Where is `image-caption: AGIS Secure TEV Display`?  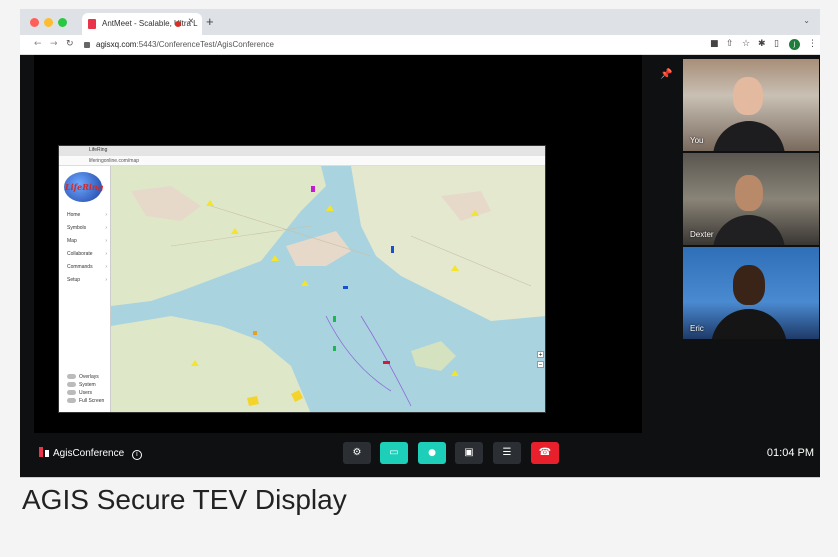 image-caption: AGIS Secure TEV Display is located at coordinates (184, 499).